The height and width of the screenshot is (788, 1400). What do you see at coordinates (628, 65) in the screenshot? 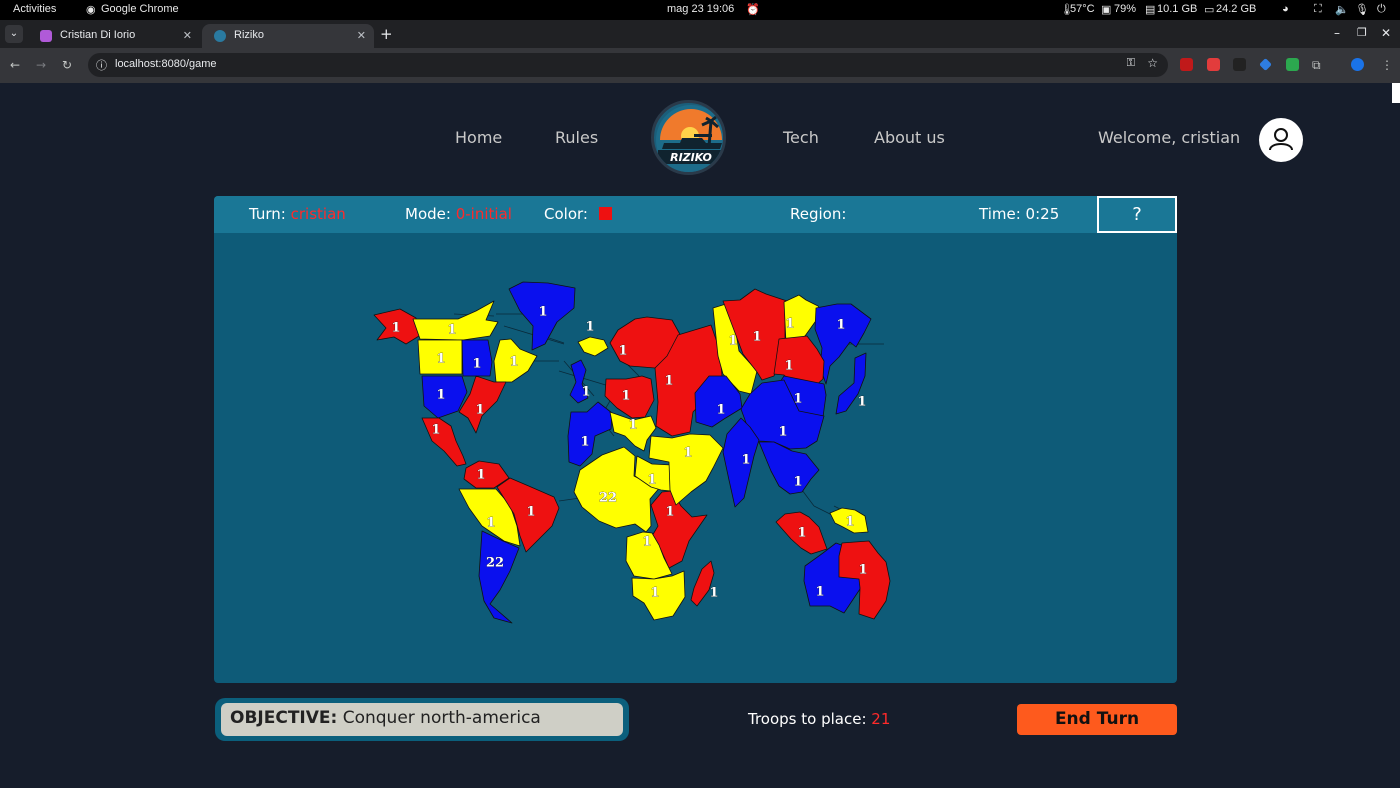
I see `address-bar: ⓘ localhost:8080/game ⚿ ☆` at bounding box center [628, 65].